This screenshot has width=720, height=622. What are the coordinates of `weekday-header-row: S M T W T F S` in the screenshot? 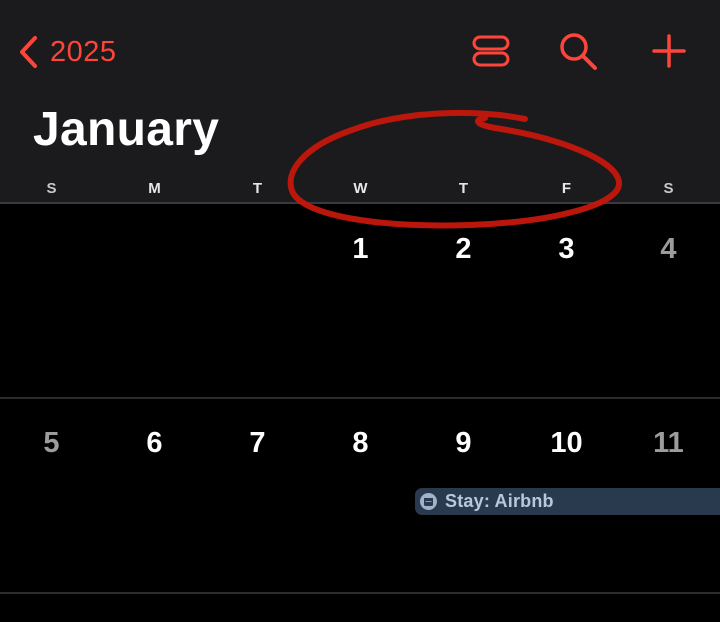 It's located at (360, 189).